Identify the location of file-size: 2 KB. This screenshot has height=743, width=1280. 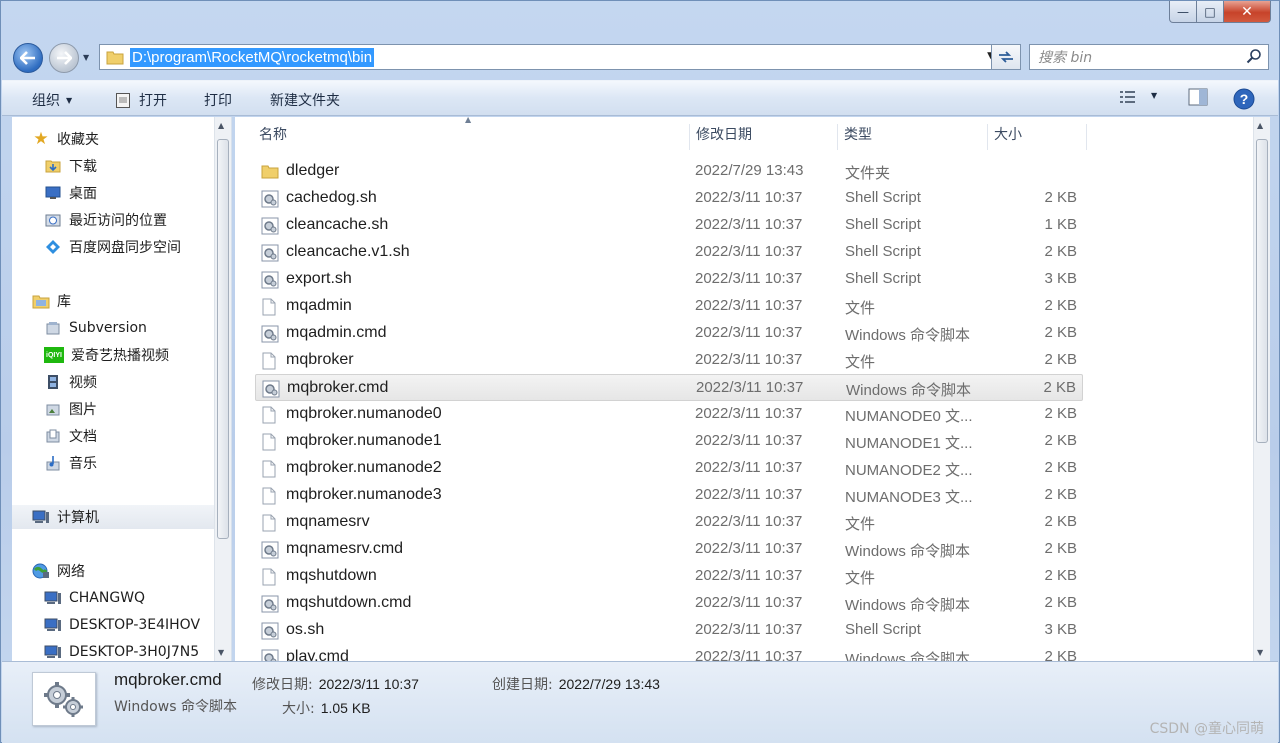
(1060, 413).